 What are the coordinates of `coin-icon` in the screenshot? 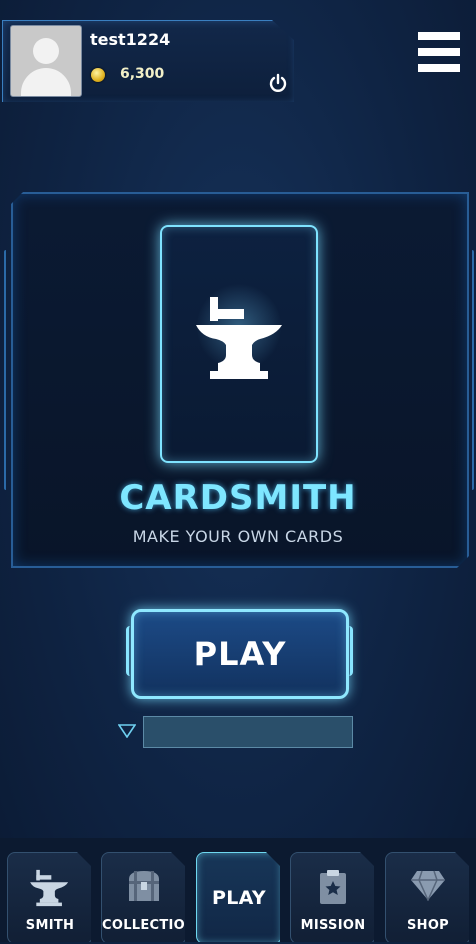 It's located at (98, 75).